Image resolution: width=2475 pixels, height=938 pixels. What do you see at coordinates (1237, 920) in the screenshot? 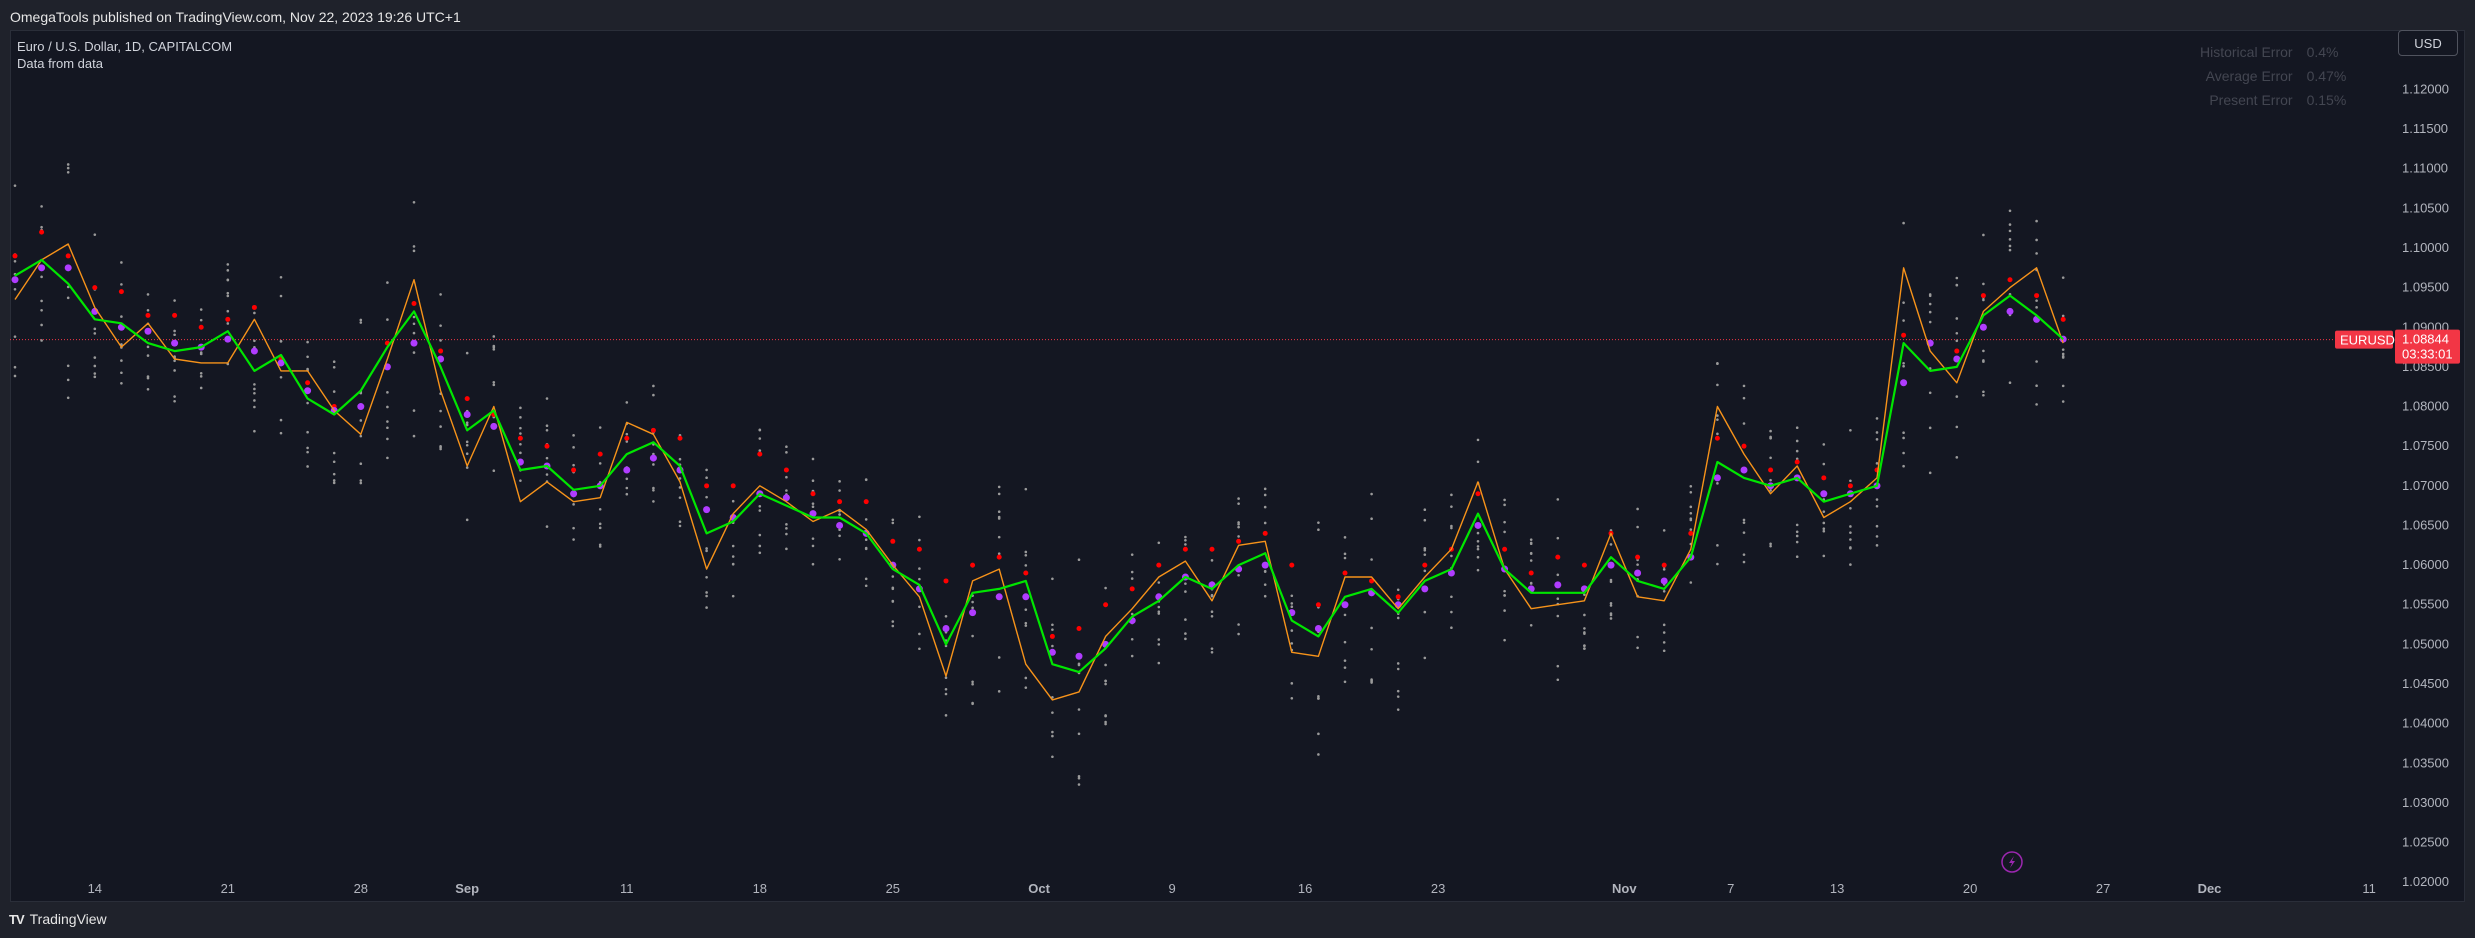
I see `footer-bar: TV TradingView` at bounding box center [1237, 920].